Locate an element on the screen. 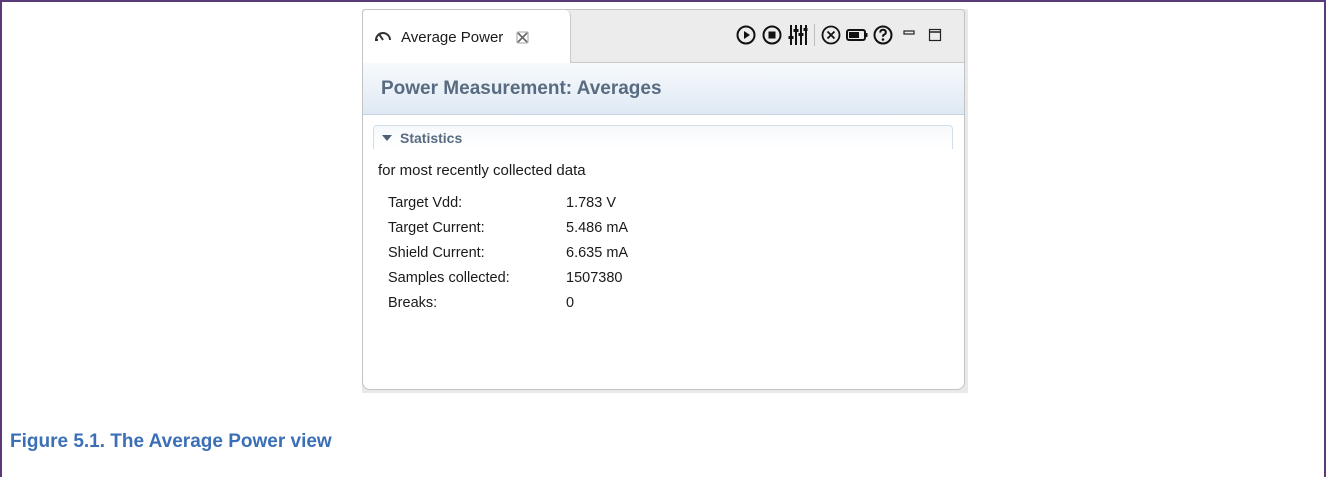 Image resolution: width=1330 pixels, height=477 pixels. statistics-section-header: Statistics is located at coordinates (663, 137).